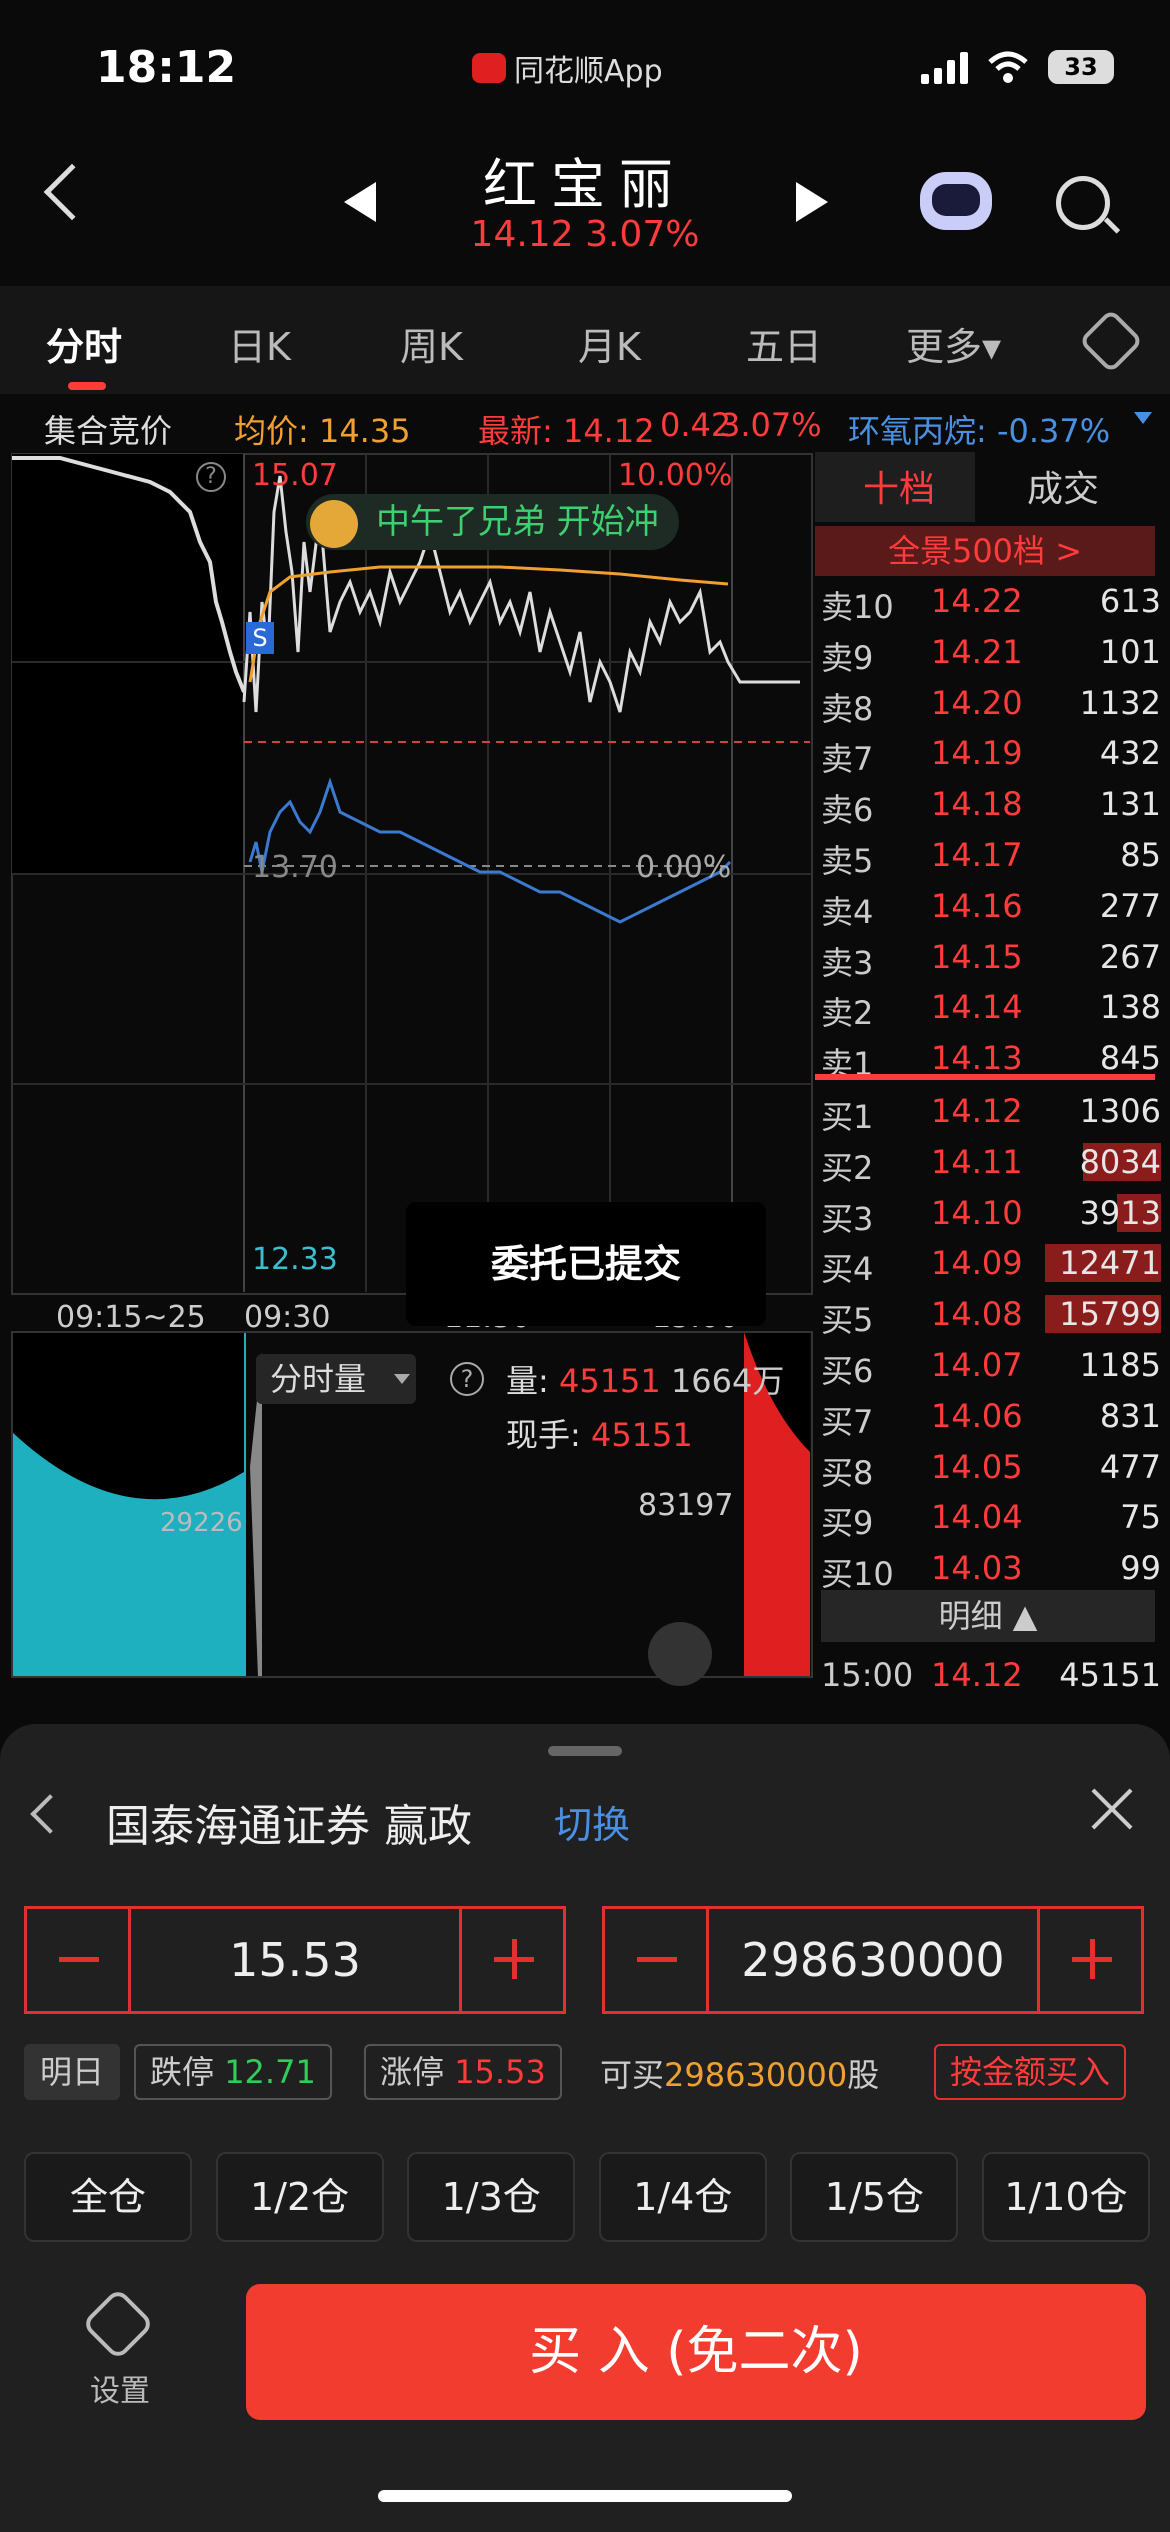  Describe the element at coordinates (1120, 1365) in the screenshot. I see `bid-volume: 1185` at that location.